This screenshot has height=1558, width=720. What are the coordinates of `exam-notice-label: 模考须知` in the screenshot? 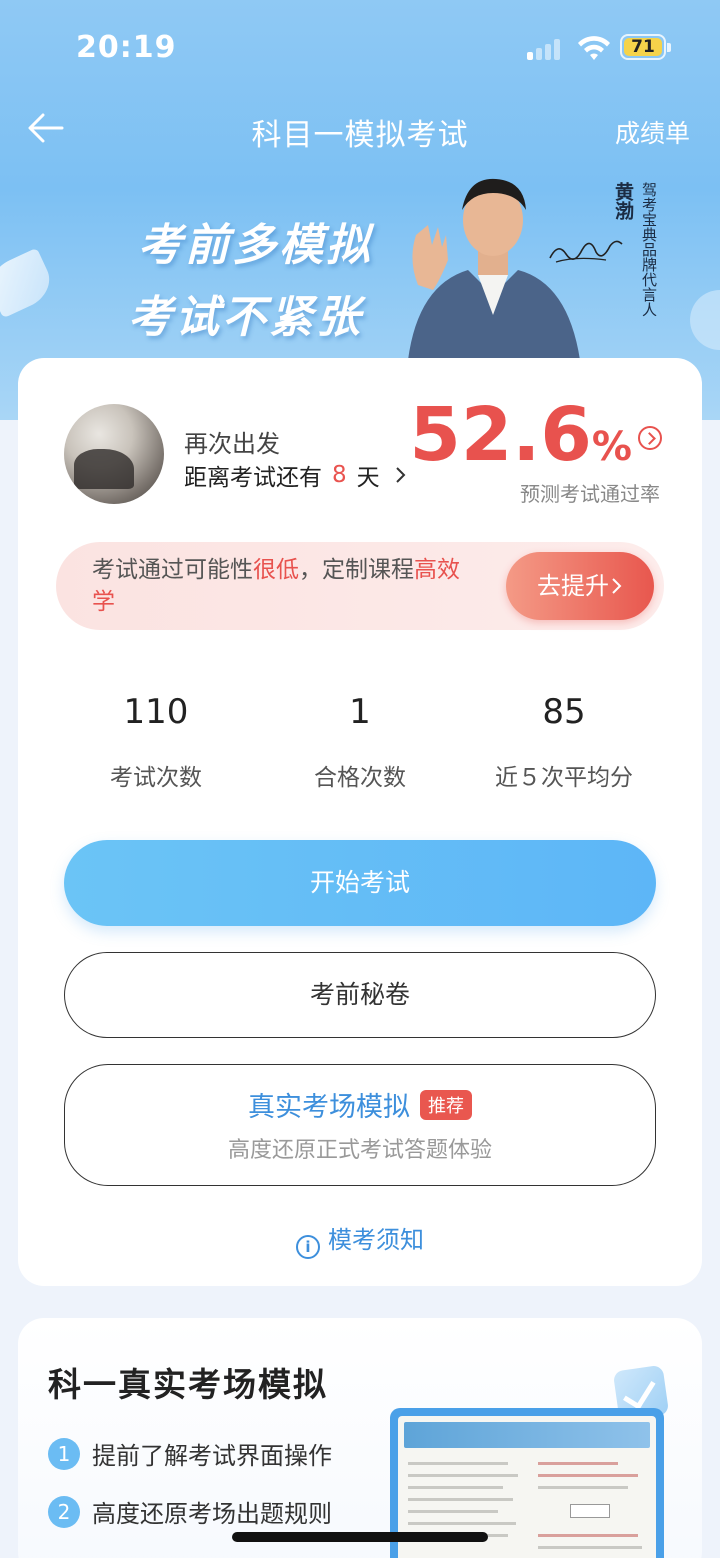 It's located at (376, 1240).